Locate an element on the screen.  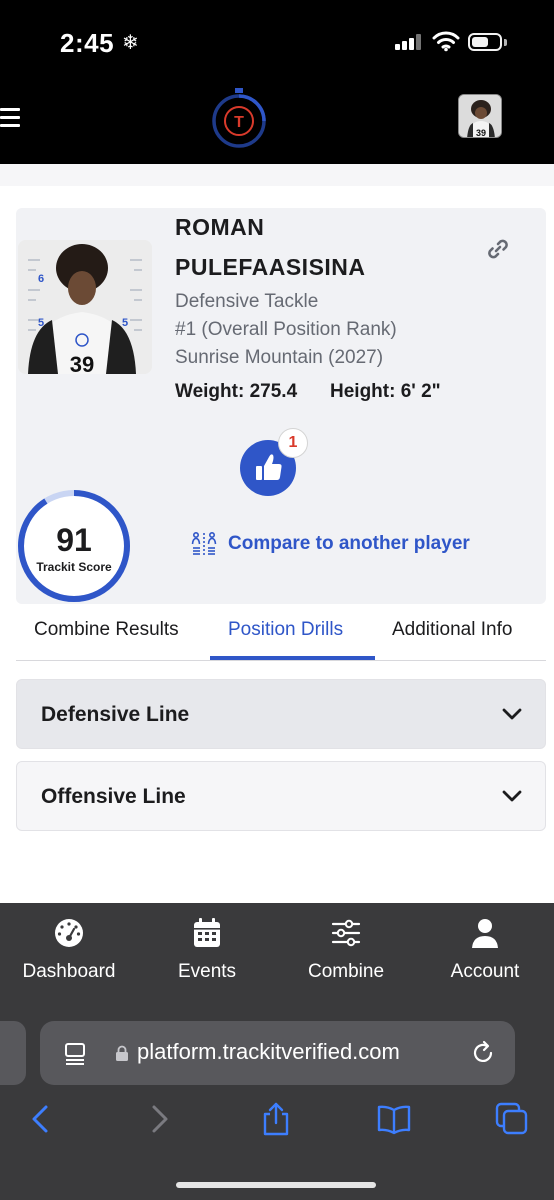
player-last-name: PULEFAASISINA is located at coordinates (270, 267).